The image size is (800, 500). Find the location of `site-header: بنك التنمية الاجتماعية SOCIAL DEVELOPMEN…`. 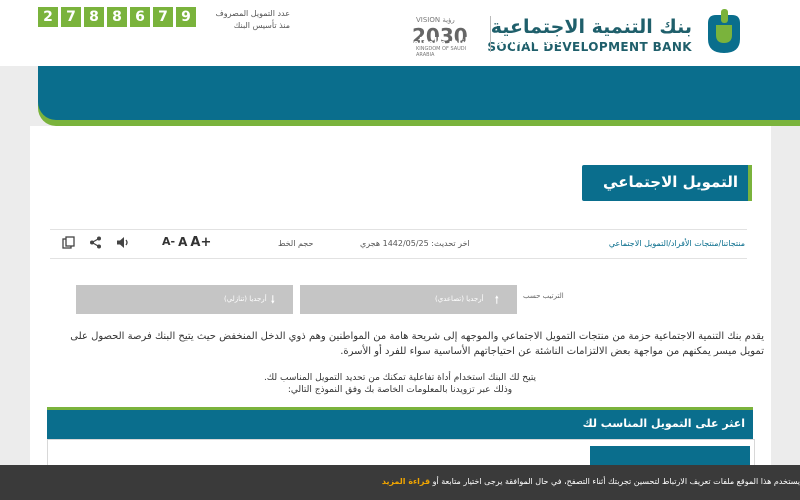

site-header: بنك التنمية الاجتماعية SOCIAL DEVELOPMEN… is located at coordinates (400, 33).